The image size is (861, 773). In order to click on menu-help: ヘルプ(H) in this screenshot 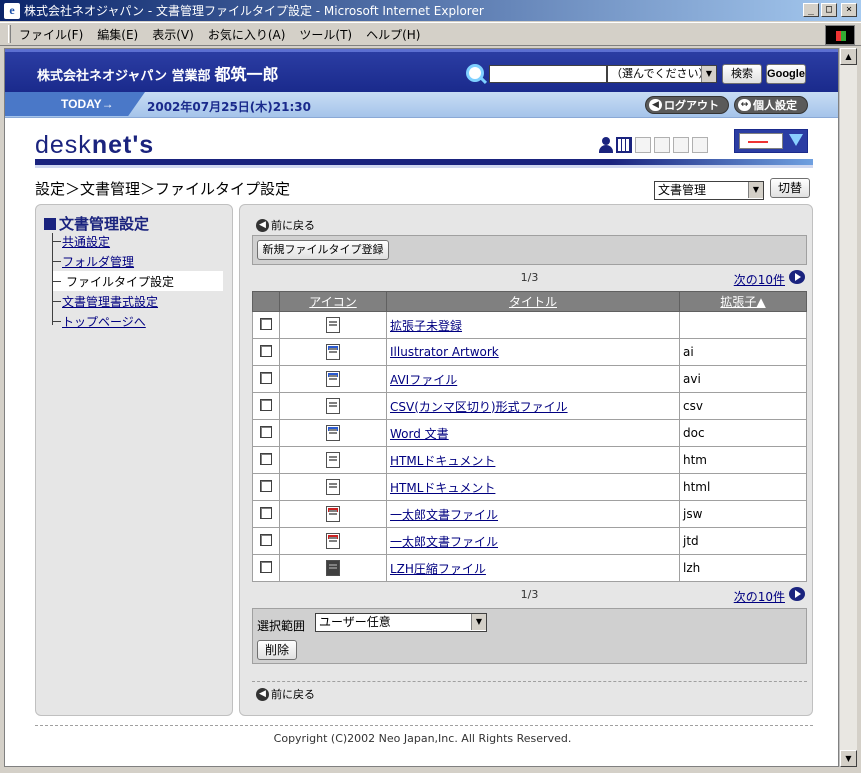, I will do `click(393, 34)`.